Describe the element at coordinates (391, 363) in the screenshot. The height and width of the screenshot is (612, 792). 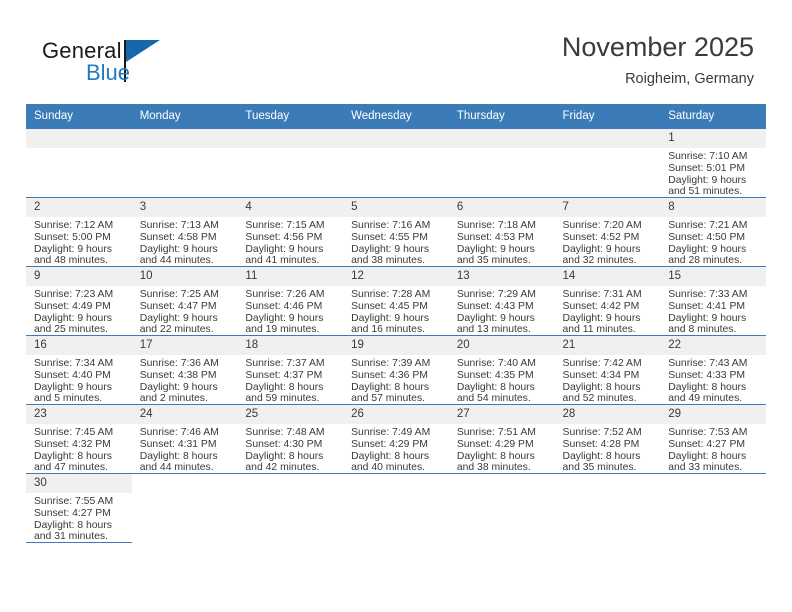
I see `day-detail-line: Sunrise: 7:39 AM` at that location.